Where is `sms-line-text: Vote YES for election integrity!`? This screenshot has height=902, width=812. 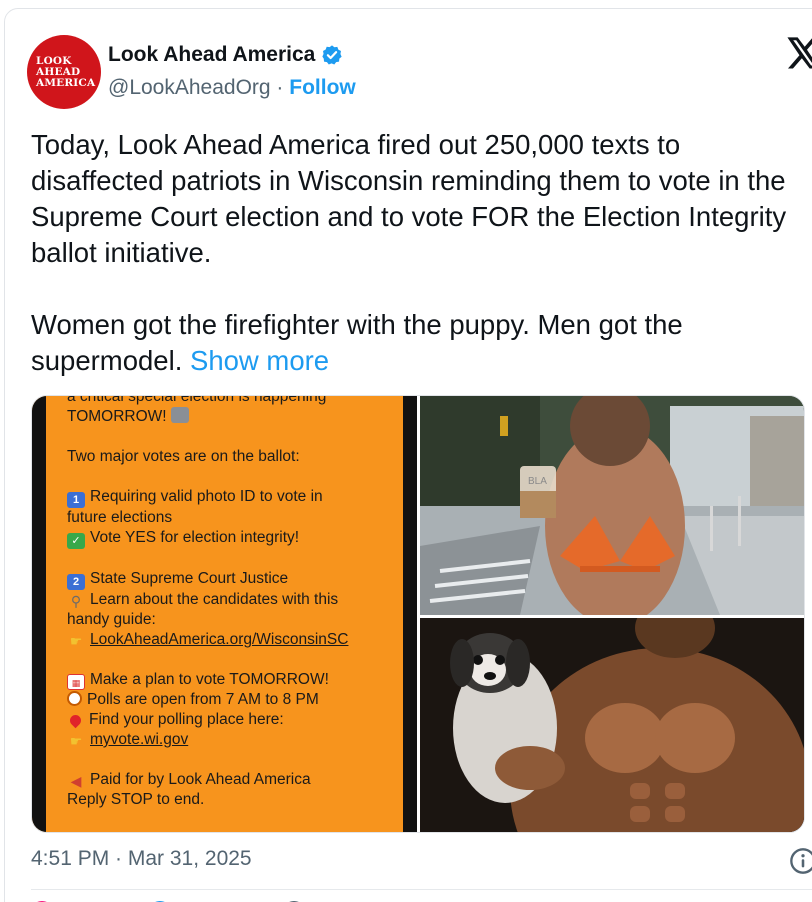 sms-line-text: Vote YES for election integrity! is located at coordinates (195, 537).